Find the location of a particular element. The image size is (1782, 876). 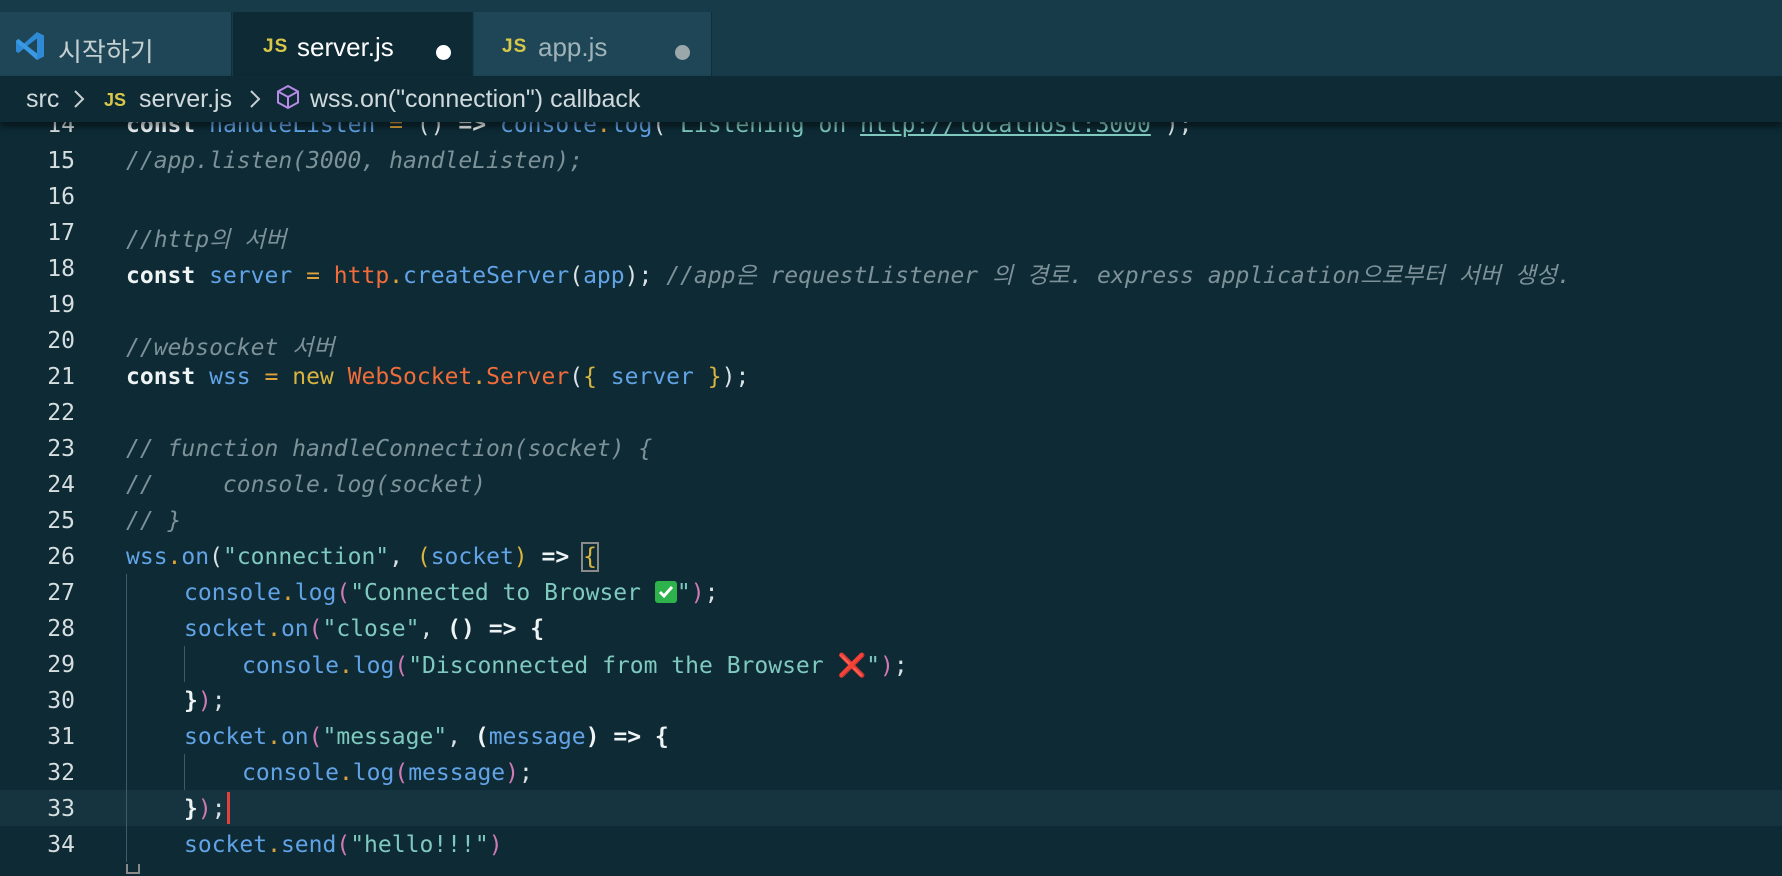

code-line: 27 console.log("Connected to Browser "); is located at coordinates (891, 592).